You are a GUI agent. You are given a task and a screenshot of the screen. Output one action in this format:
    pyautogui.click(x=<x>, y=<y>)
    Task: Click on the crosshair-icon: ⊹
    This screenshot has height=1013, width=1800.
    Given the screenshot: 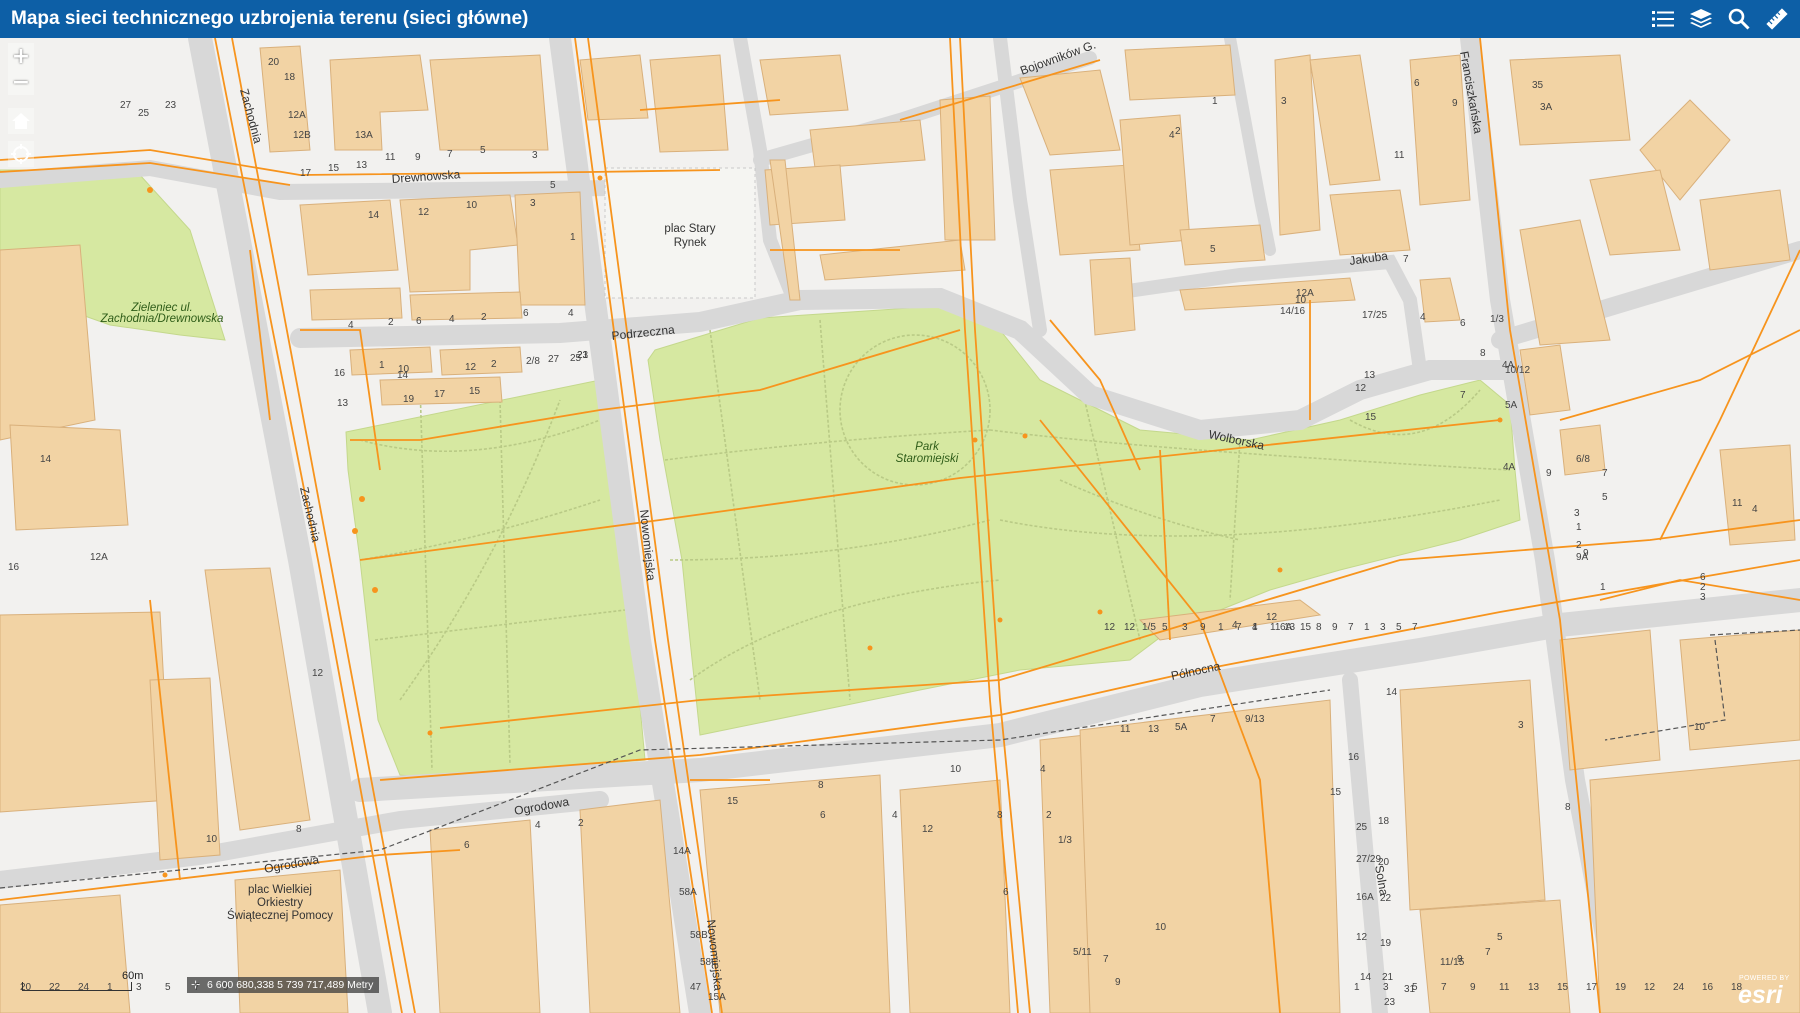 What is the action you would take?
    pyautogui.click(x=195, y=985)
    